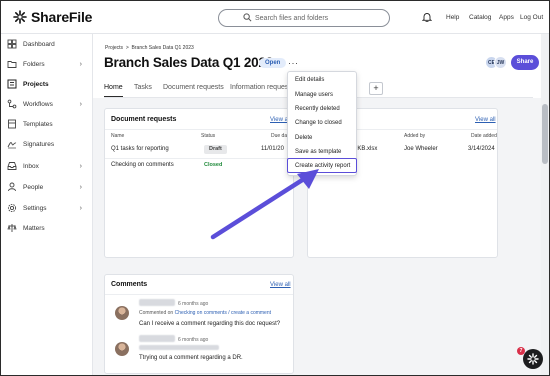  What do you see at coordinates (193, 340) in the screenshot?
I see `comment-time: 6 months ago` at bounding box center [193, 340].